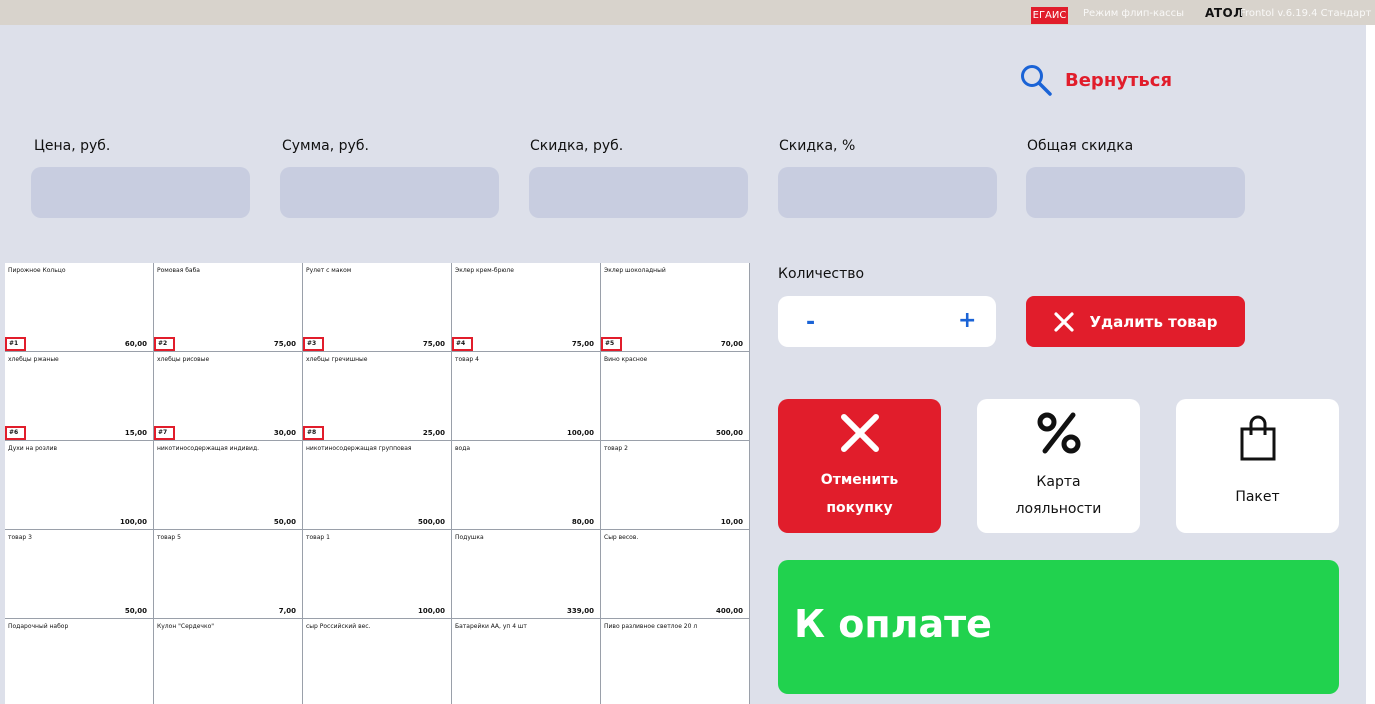 The width and height of the screenshot is (1375, 704). Describe the element at coordinates (337, 359) in the screenshot. I see `product-name: хлебцы гречишные` at that location.